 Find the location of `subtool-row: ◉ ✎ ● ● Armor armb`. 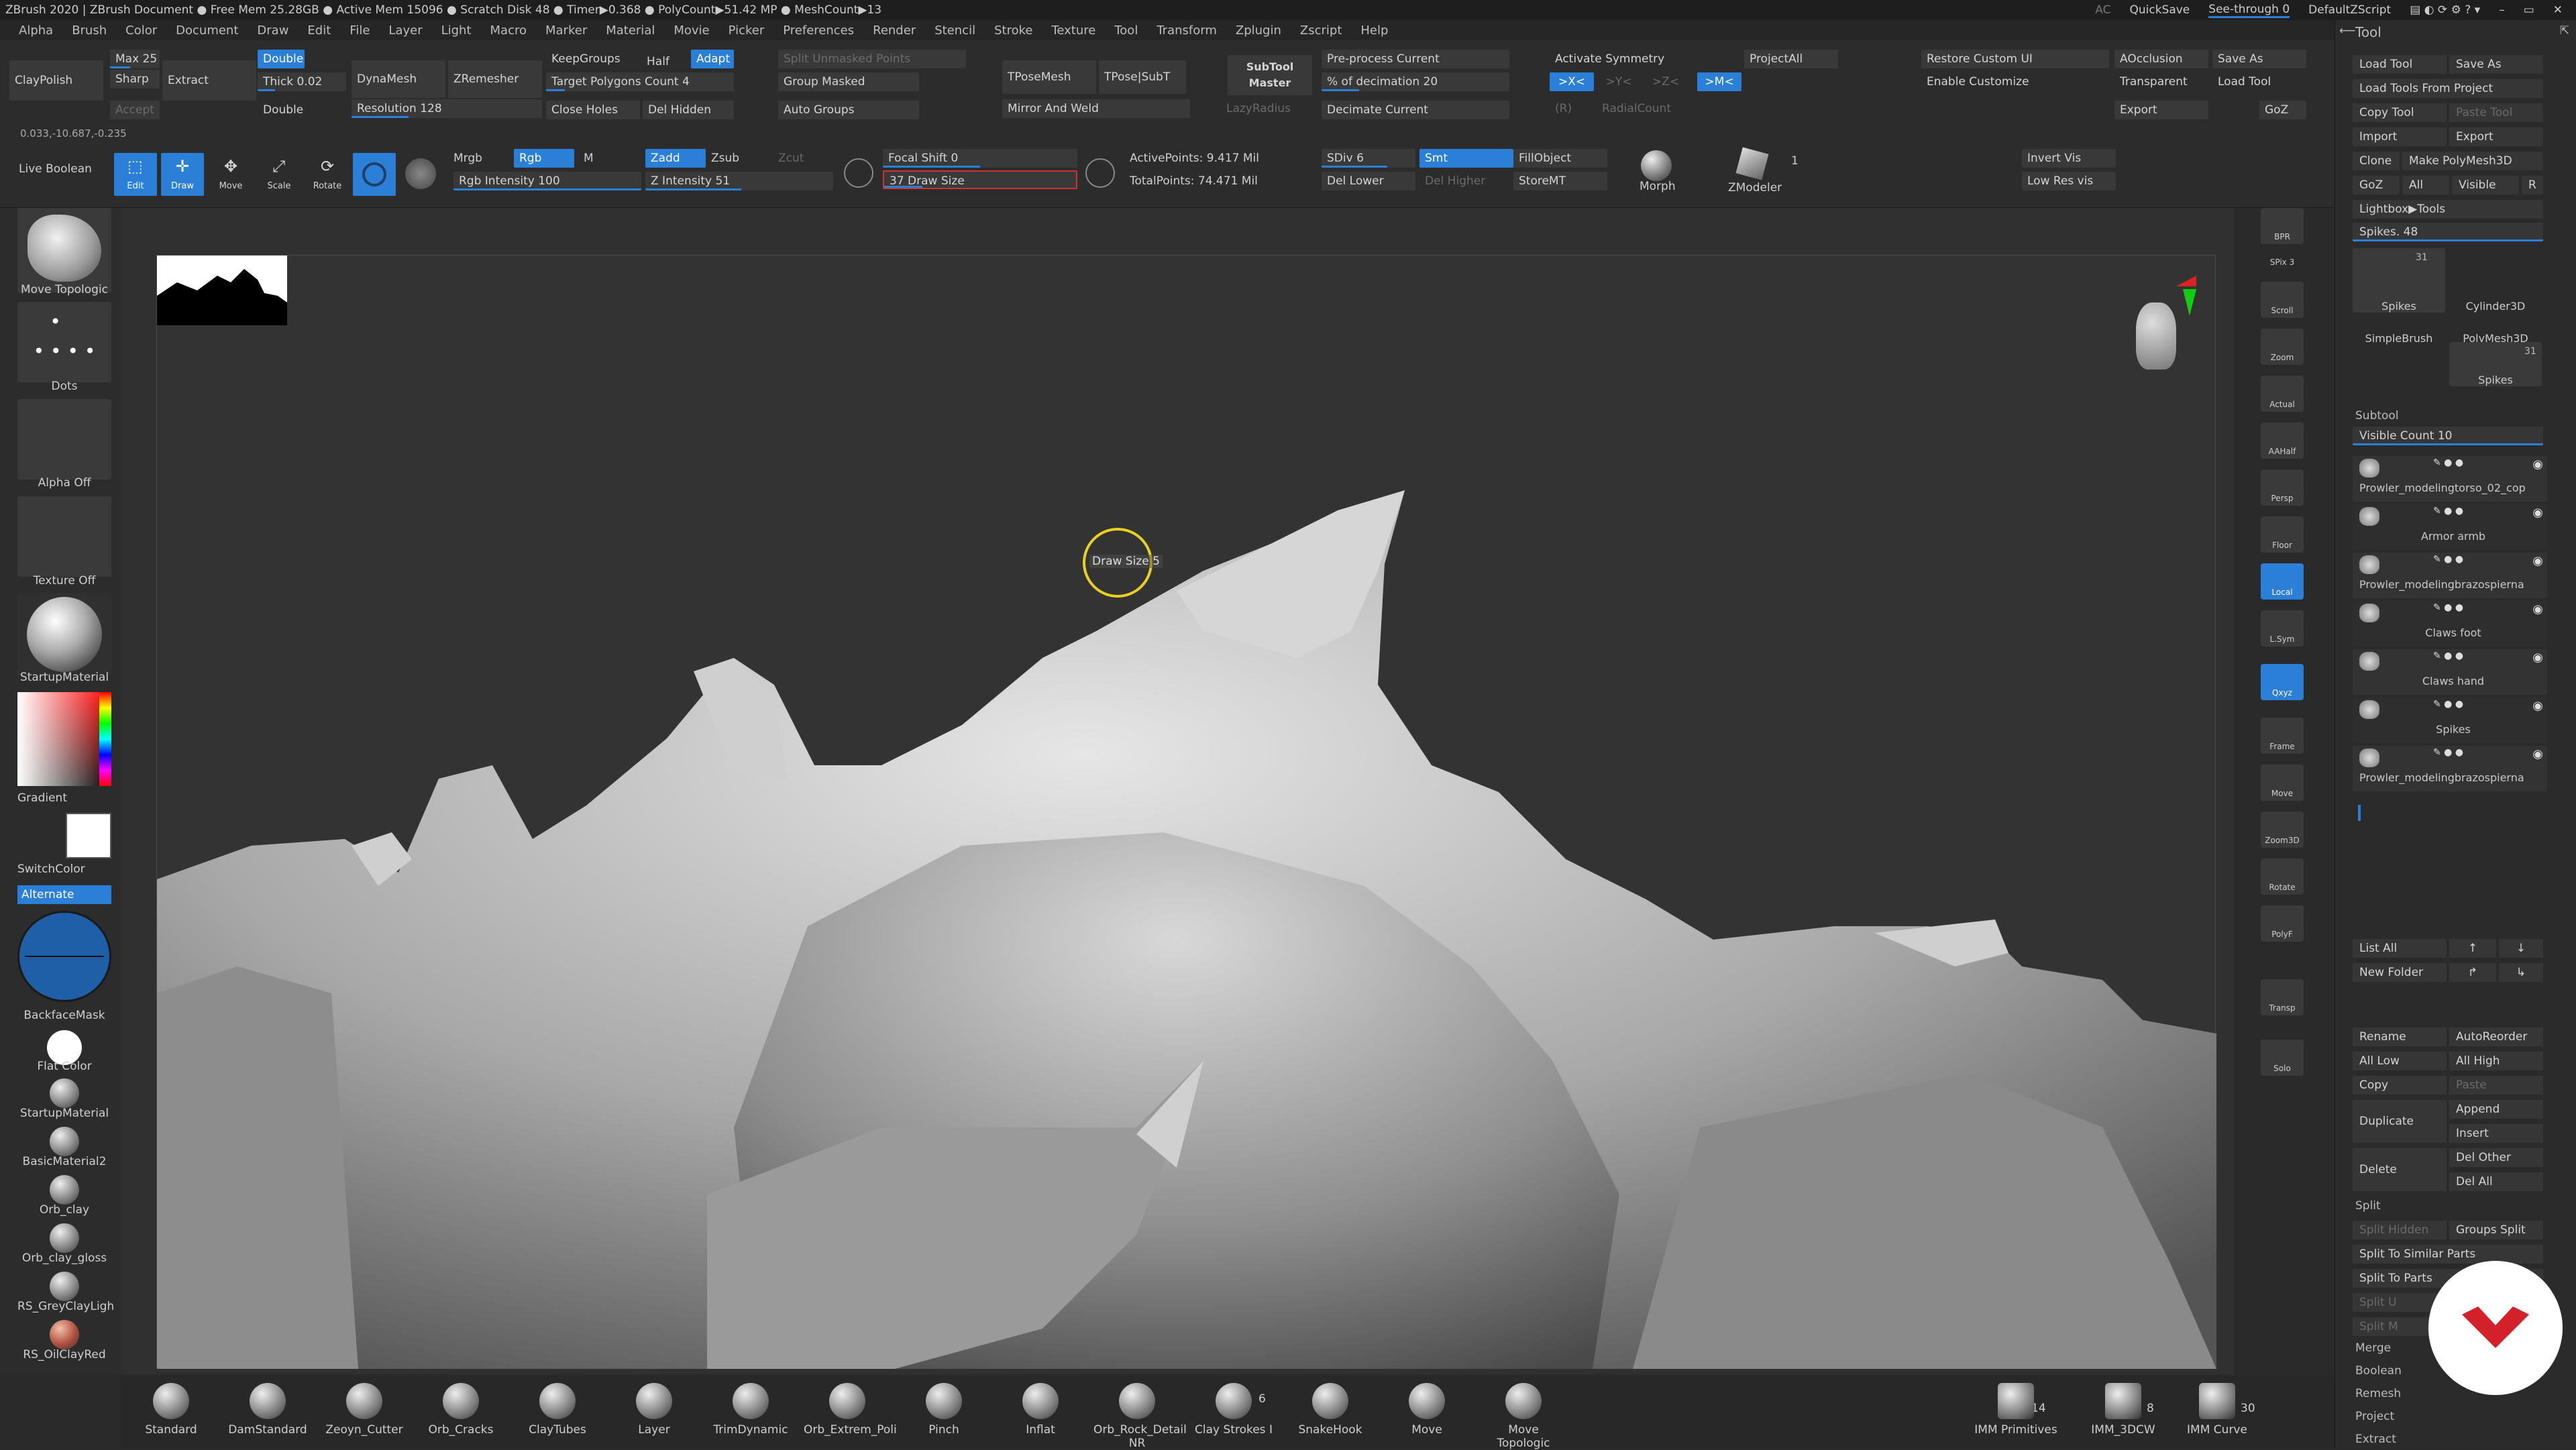

subtool-row: ◉ ✎ ● ● Armor armb is located at coordinates (2450, 527).